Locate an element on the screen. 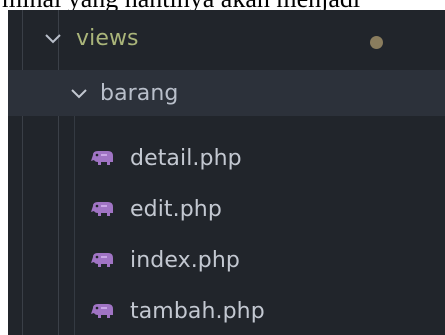 This screenshot has width=445, height=335. tree-file-tambah-php: tambah.php is located at coordinates (226, 311).